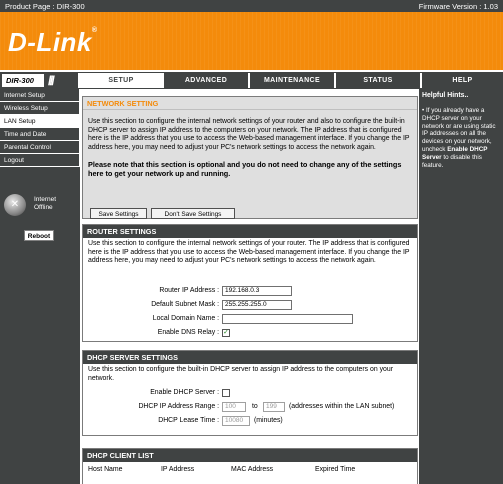 This screenshot has width=503, height=484. I want to click on tab-advanced: ADVANCED, so click(205, 80).